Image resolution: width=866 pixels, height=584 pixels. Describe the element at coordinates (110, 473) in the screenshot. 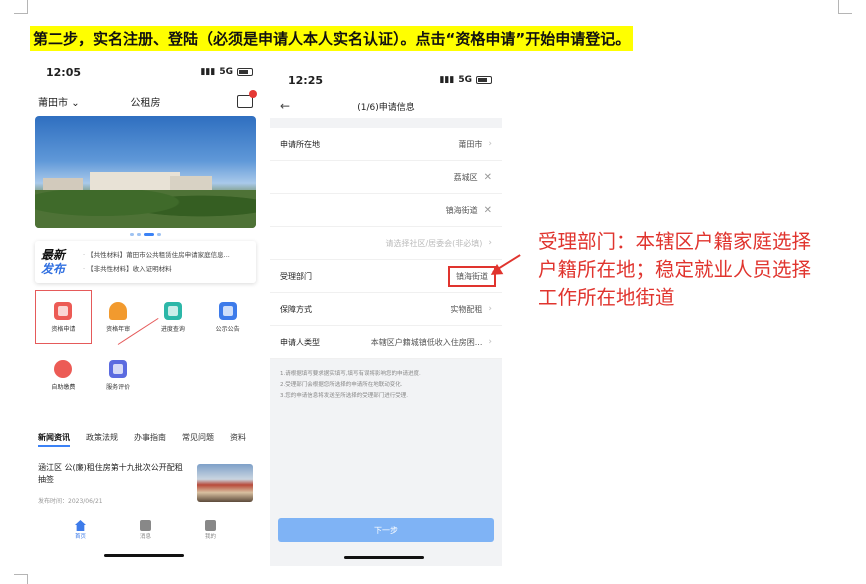

I see `article-title: 涵江区 公(廉)租住房第十九批次公开配租抽签` at that location.